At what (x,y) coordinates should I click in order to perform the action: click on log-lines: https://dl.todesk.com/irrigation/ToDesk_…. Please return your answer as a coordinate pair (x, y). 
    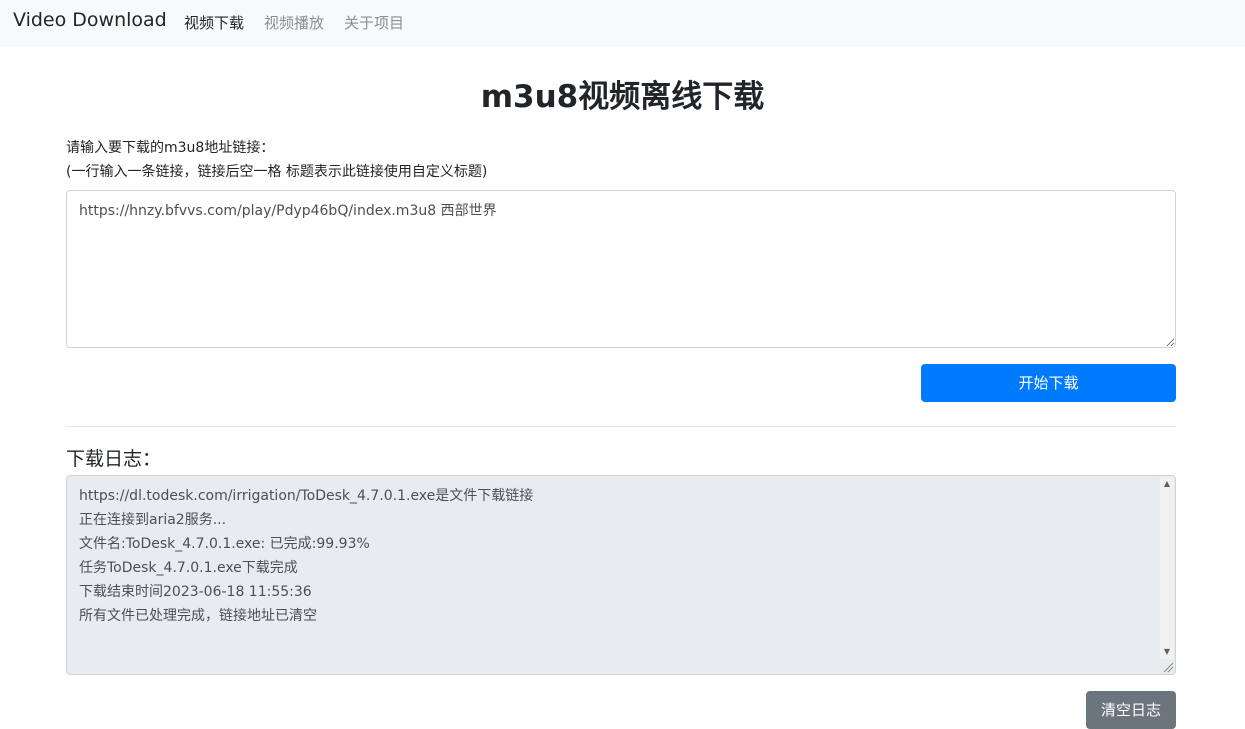
    Looking at the image, I should click on (306, 556).